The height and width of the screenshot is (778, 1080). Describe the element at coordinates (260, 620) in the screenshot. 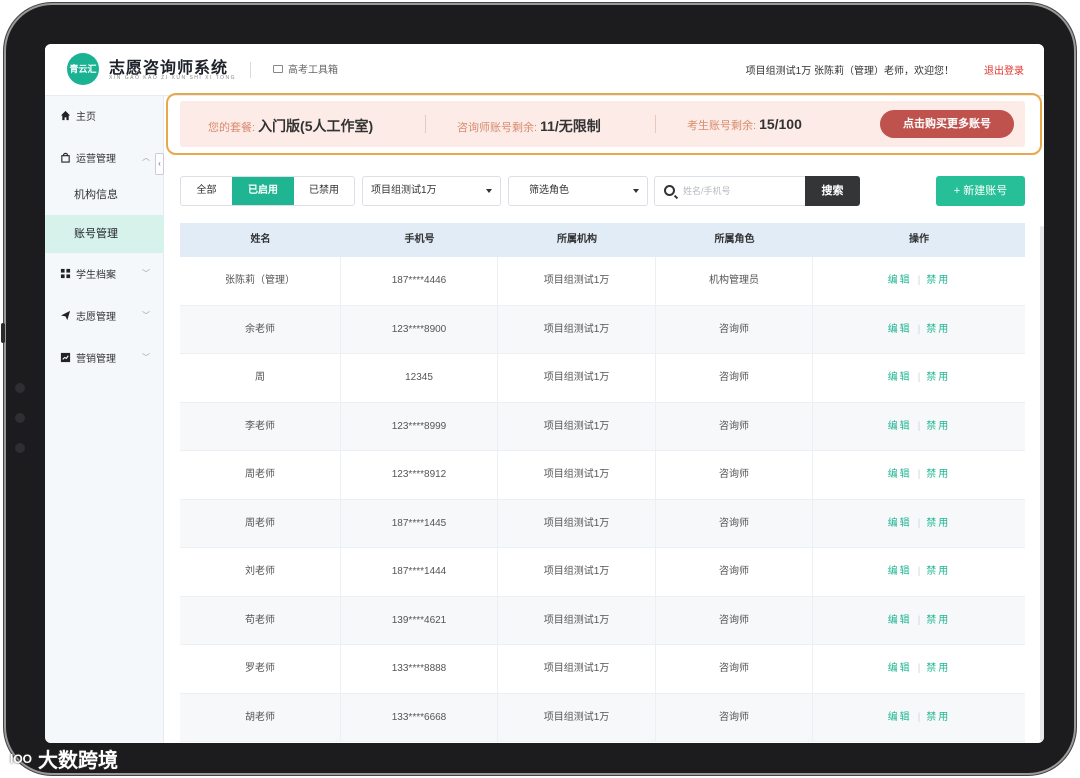

I see `cell-name: 苟老师` at that location.